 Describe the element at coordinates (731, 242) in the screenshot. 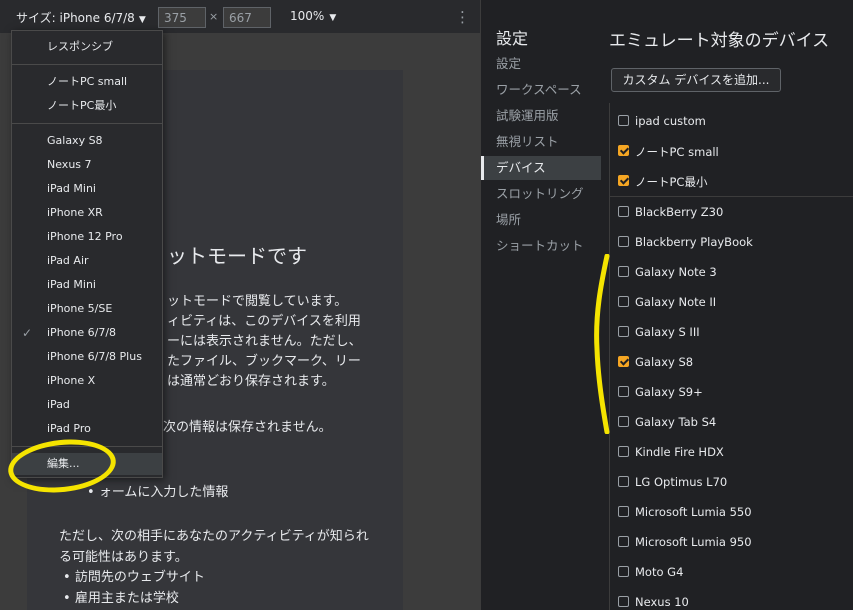

I see `list-item: Blackberry PlayBook` at that location.